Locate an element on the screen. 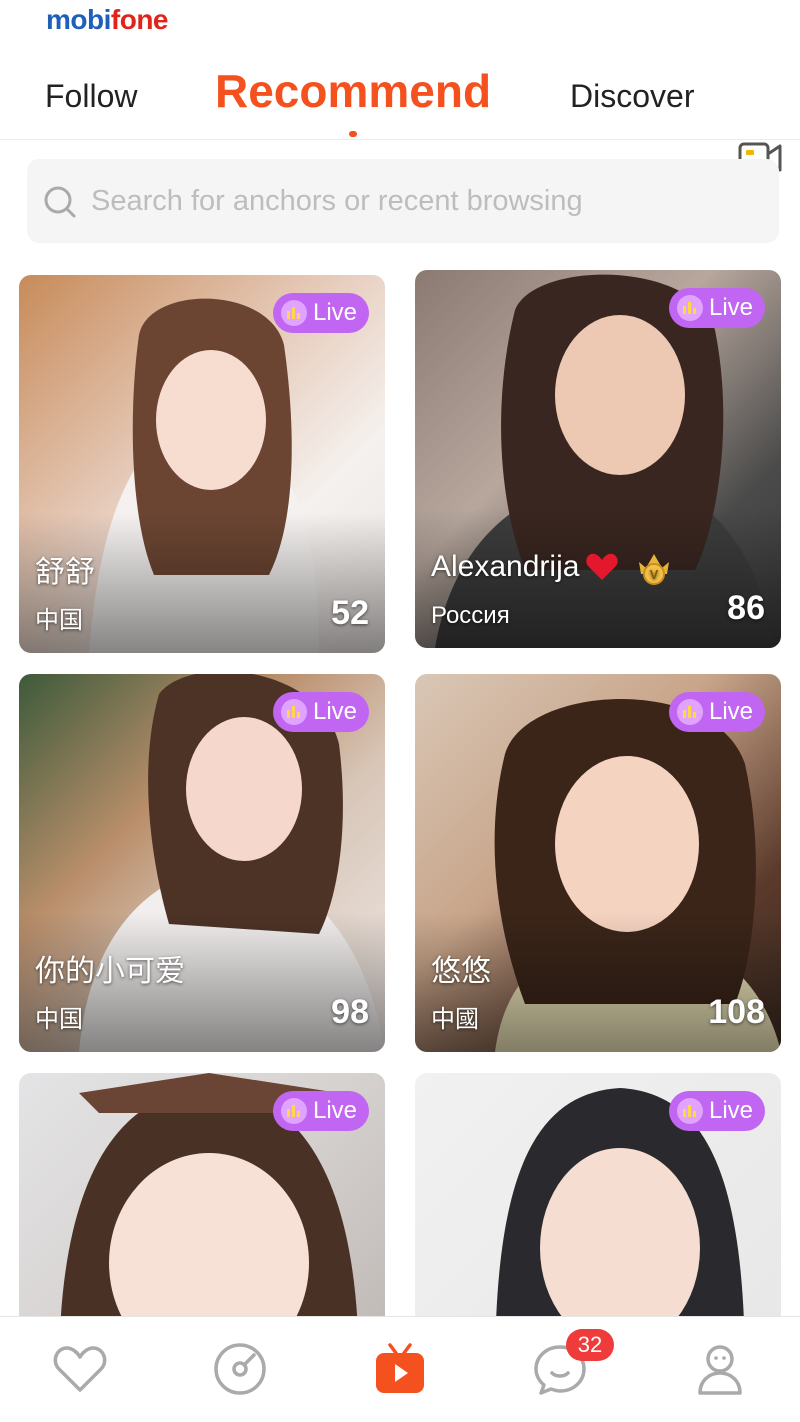 This screenshot has width=800, height=1422. anchor-name: 你的小可爱 is located at coordinates (110, 968).